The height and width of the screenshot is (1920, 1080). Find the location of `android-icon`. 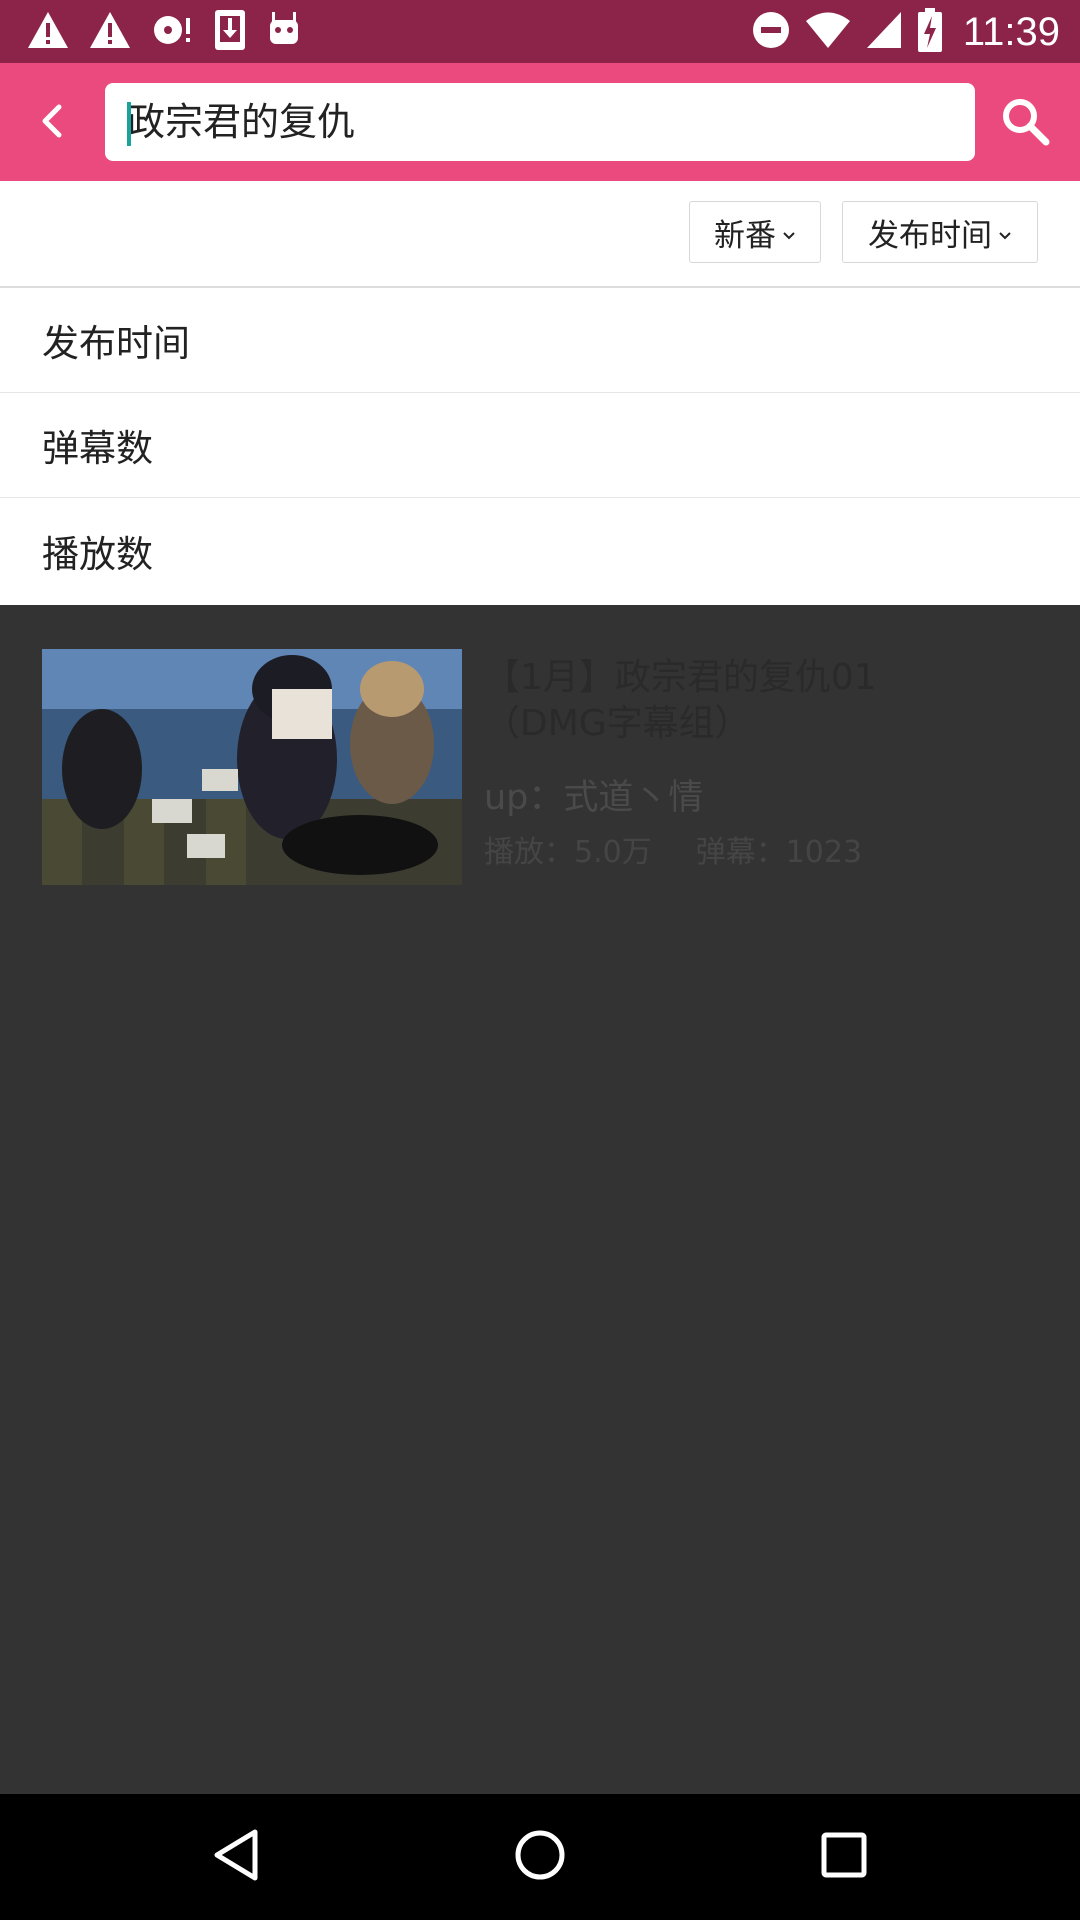

android-icon is located at coordinates (284, 32).